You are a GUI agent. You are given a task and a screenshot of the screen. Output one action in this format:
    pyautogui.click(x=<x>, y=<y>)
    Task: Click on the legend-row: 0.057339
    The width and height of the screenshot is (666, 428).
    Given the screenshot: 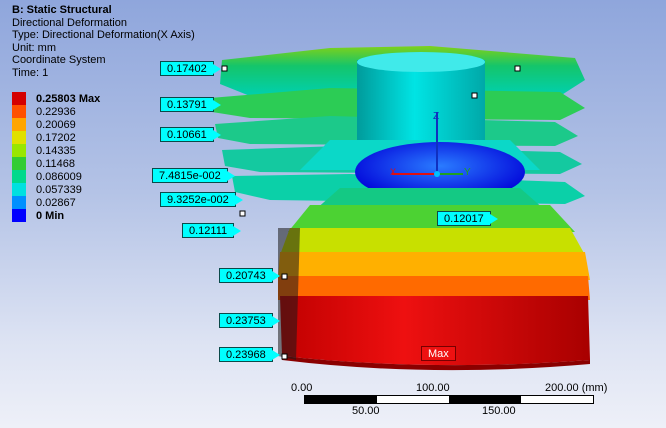 What is the action you would take?
    pyautogui.click(x=56, y=189)
    